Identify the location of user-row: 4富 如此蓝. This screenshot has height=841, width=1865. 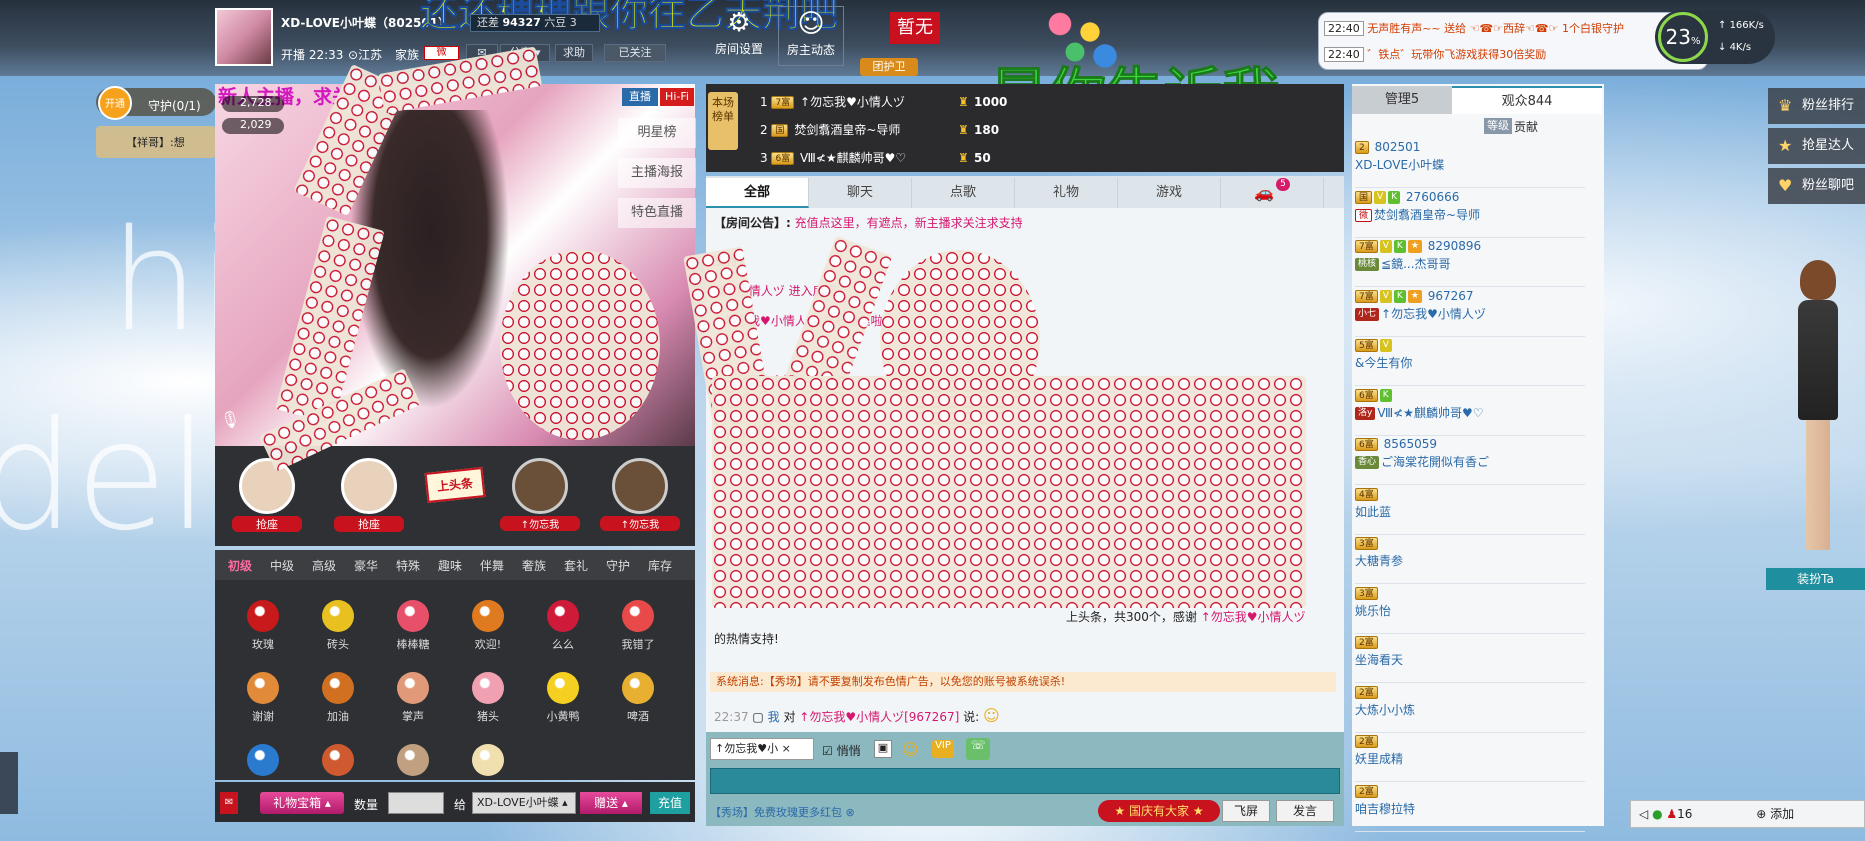
(1470, 511).